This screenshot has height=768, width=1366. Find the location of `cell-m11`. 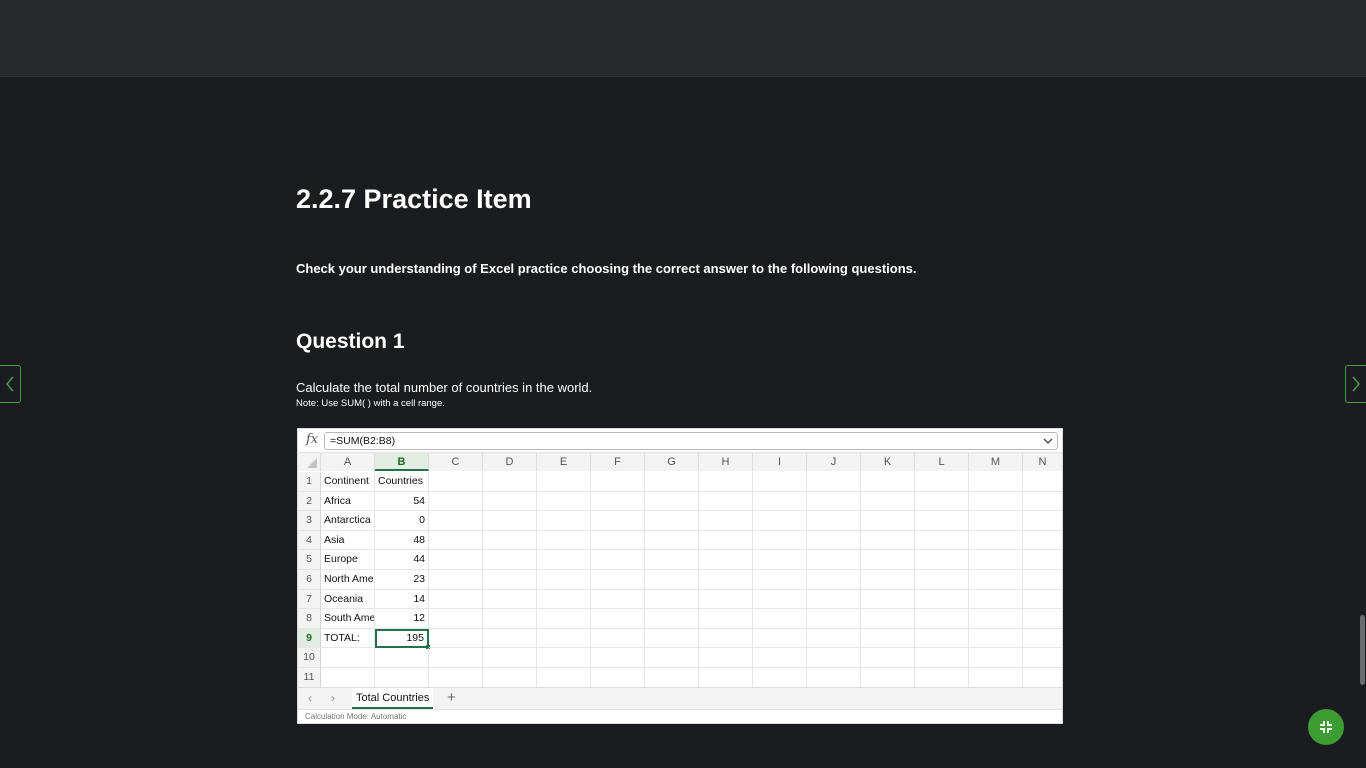

cell-m11 is located at coordinates (996, 678).